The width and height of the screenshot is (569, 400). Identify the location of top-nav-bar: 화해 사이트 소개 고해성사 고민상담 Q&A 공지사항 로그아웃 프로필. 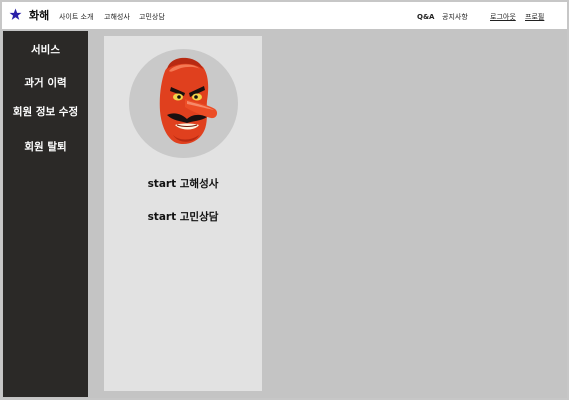
(284, 15).